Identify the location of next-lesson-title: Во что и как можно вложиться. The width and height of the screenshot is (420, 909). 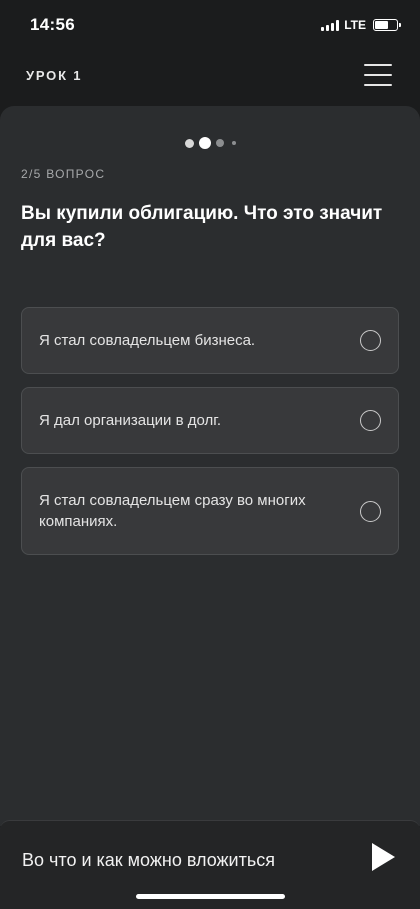
(148, 860).